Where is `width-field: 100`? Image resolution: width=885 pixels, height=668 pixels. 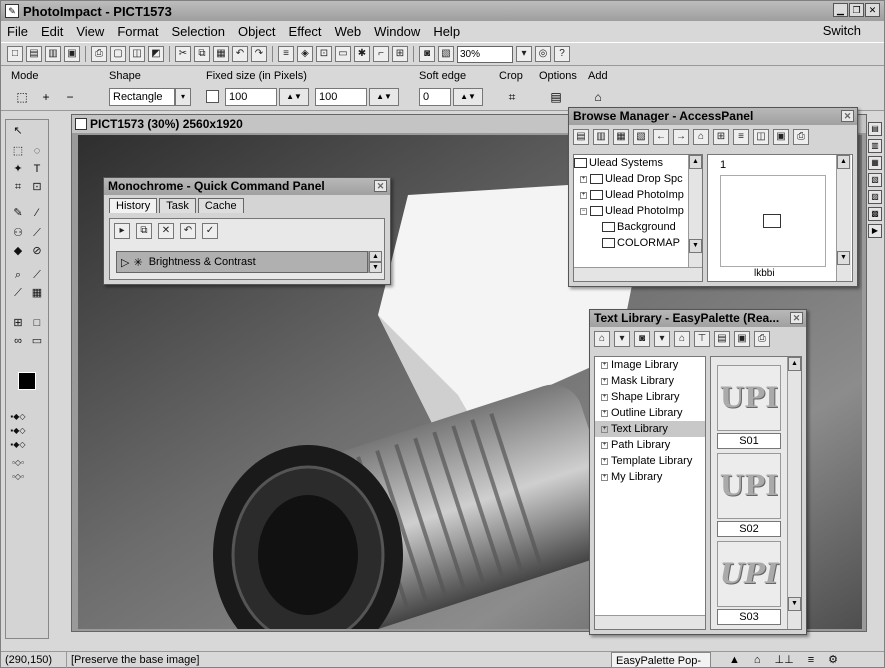
width-field: 100 is located at coordinates (251, 97).